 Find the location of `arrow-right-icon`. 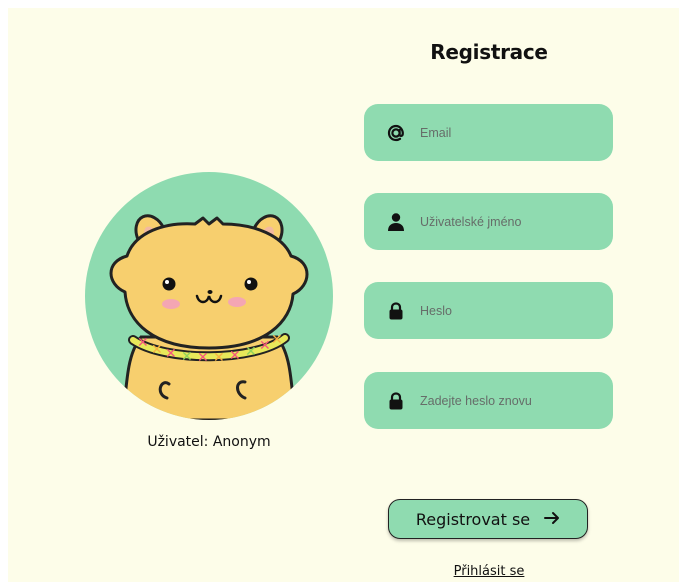

arrow-right-icon is located at coordinates (552, 519).